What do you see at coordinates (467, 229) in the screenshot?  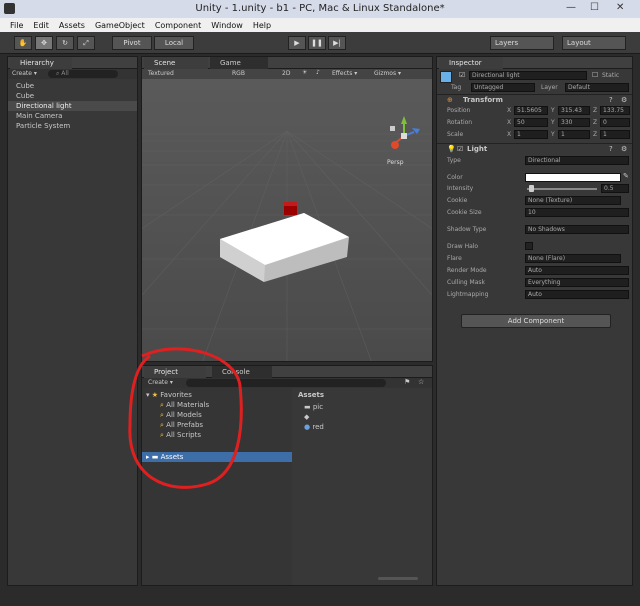 I see `shadow-type-label: Shadow Type` at bounding box center [467, 229].